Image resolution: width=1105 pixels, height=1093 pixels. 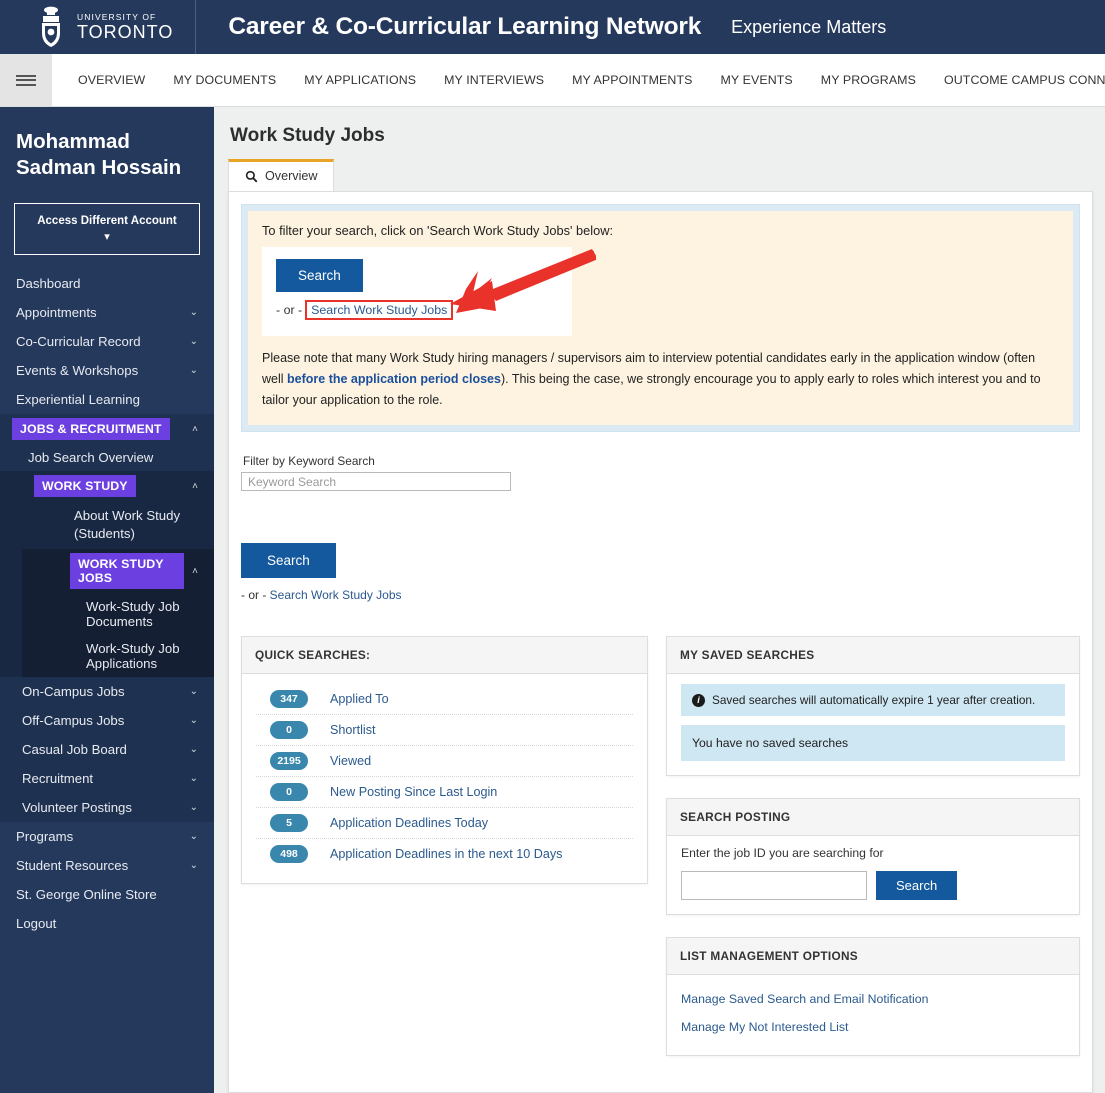 What do you see at coordinates (360, 80) in the screenshot?
I see `nav-item-my-applications: MY APPLICATIONS` at bounding box center [360, 80].